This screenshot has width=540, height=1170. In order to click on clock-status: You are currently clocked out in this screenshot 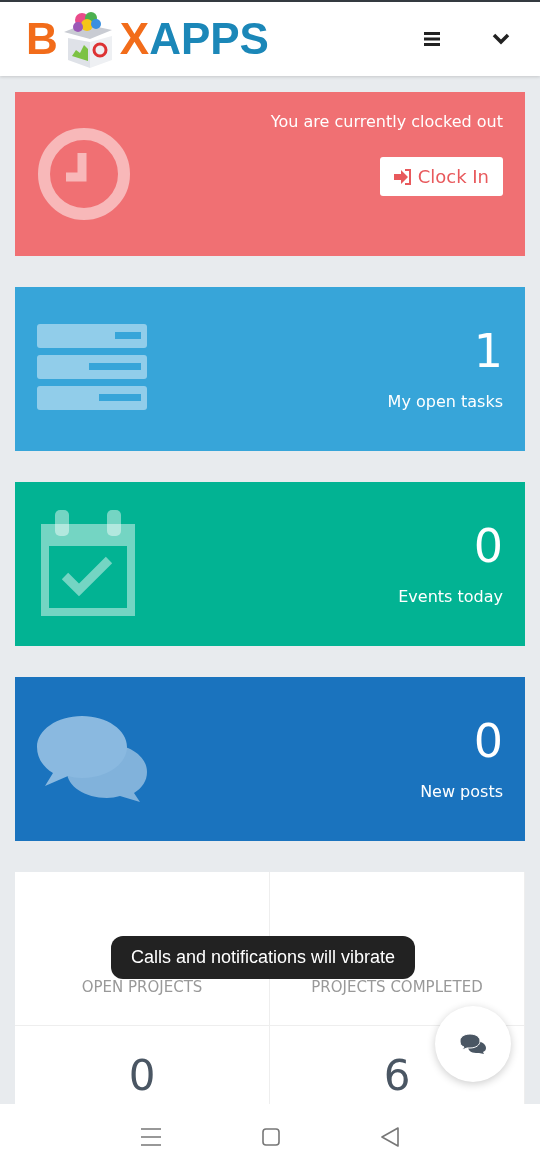, I will do `click(386, 121)`.